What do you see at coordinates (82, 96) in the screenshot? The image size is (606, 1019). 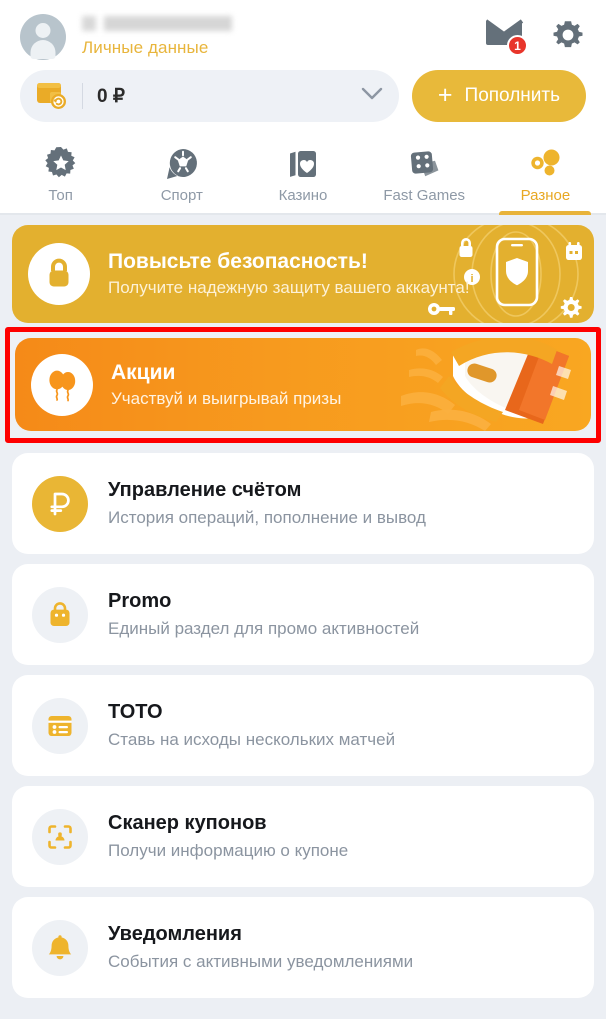 I see `divider` at bounding box center [82, 96].